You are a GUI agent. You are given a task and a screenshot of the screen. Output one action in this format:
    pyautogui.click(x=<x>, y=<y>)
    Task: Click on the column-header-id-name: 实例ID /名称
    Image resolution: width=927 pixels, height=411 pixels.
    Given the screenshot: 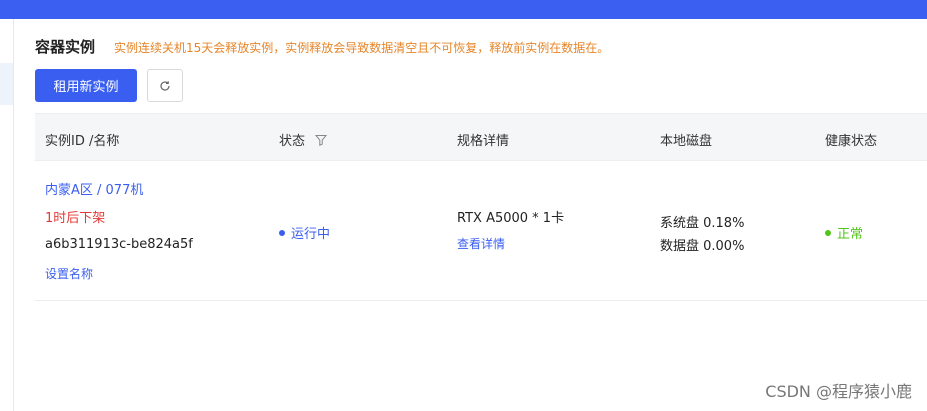 What is the action you would take?
    pyautogui.click(x=82, y=139)
    